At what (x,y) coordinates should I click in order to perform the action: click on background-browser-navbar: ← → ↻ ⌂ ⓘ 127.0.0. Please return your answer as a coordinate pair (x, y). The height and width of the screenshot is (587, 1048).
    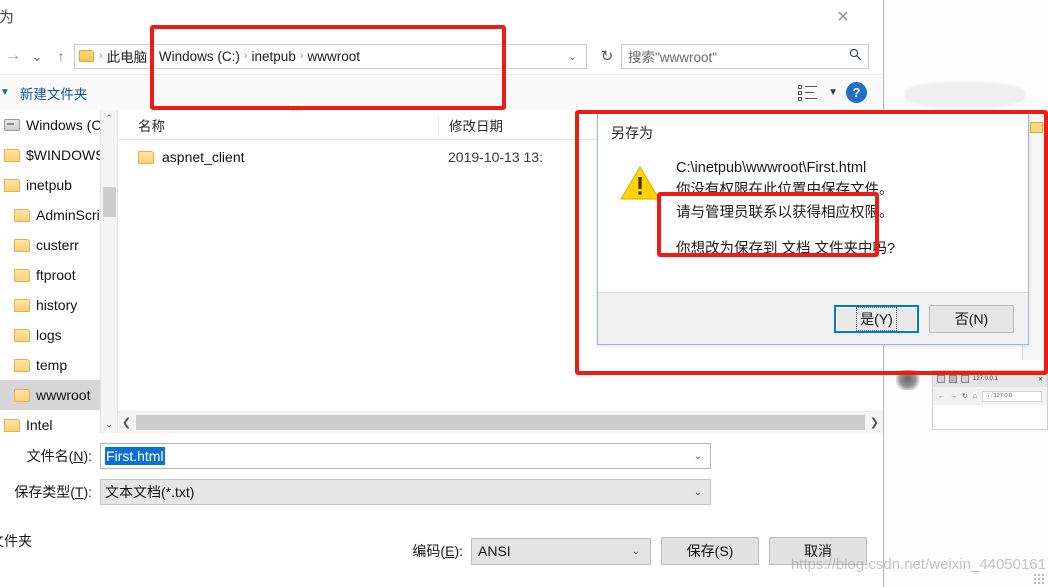
    Looking at the image, I should click on (990, 396).